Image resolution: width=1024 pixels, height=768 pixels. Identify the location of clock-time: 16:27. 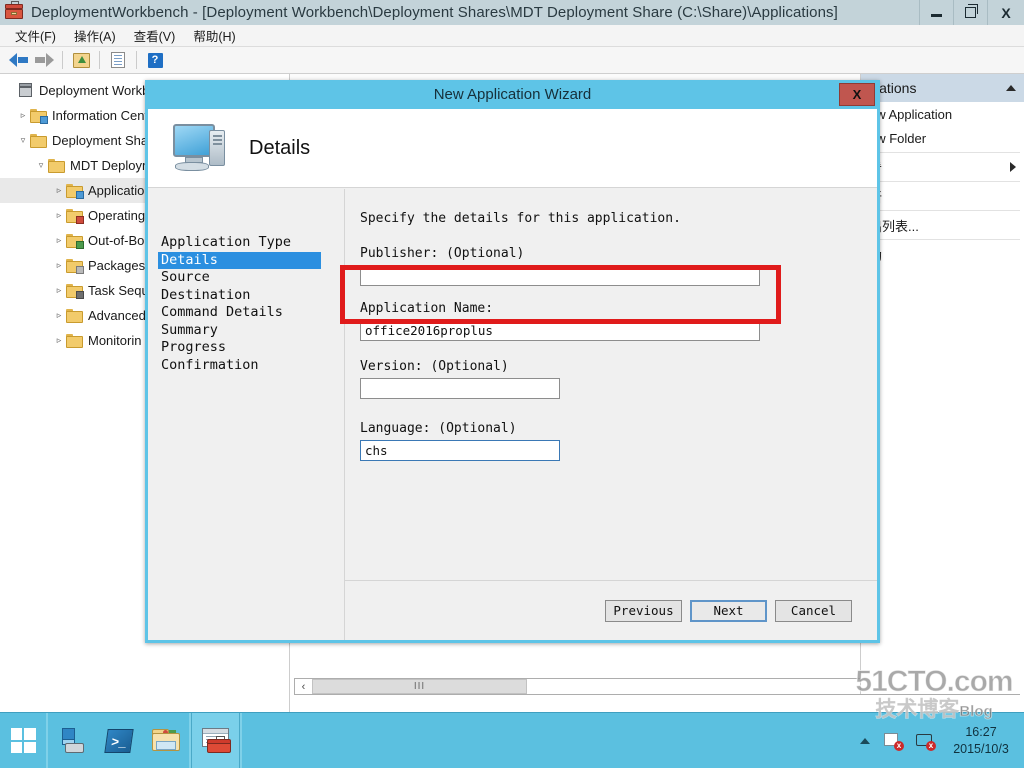
(981, 731).